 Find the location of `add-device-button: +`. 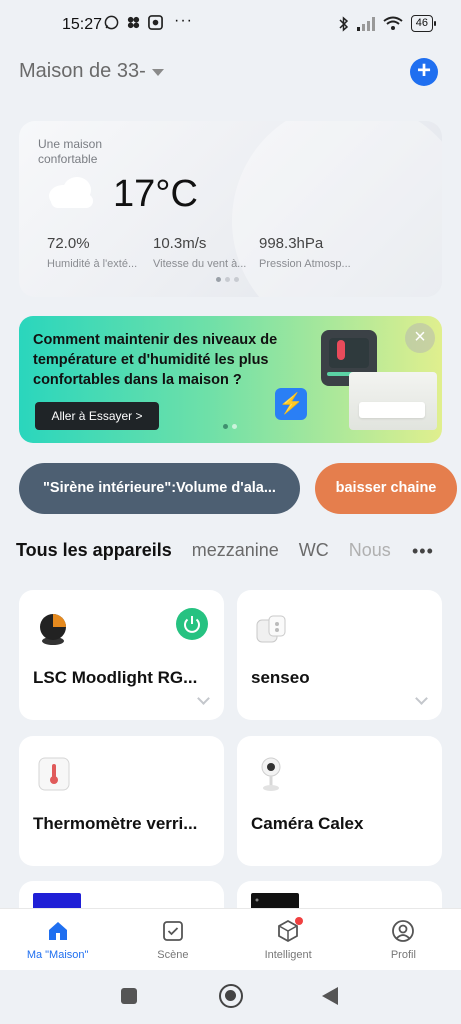

add-device-button: + is located at coordinates (424, 72).